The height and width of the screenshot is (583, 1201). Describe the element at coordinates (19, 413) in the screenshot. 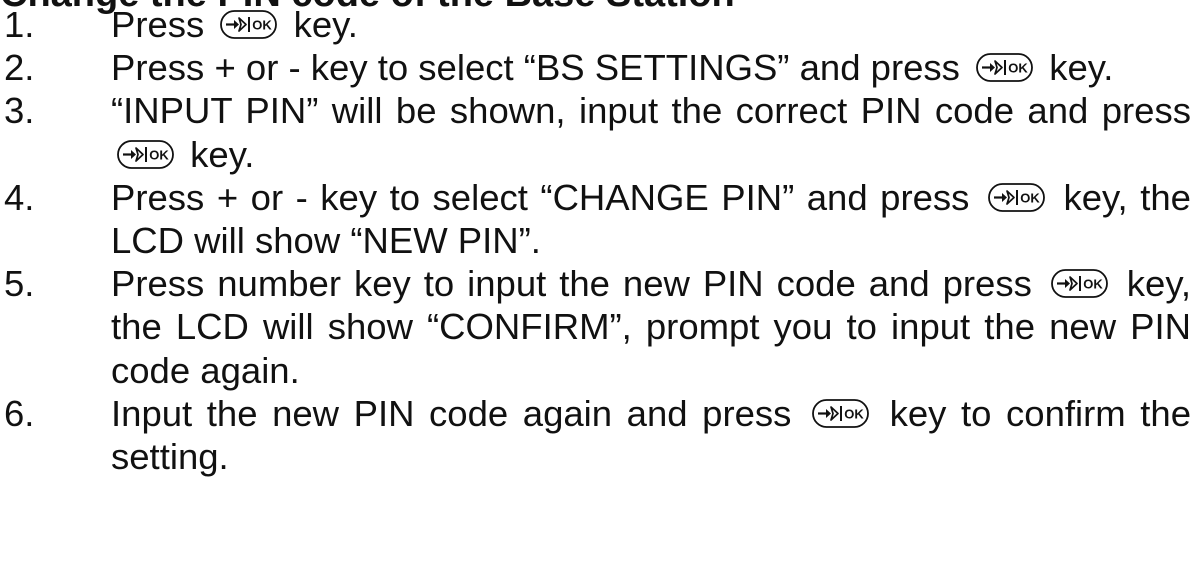

I see `step-number: 6.` at that location.